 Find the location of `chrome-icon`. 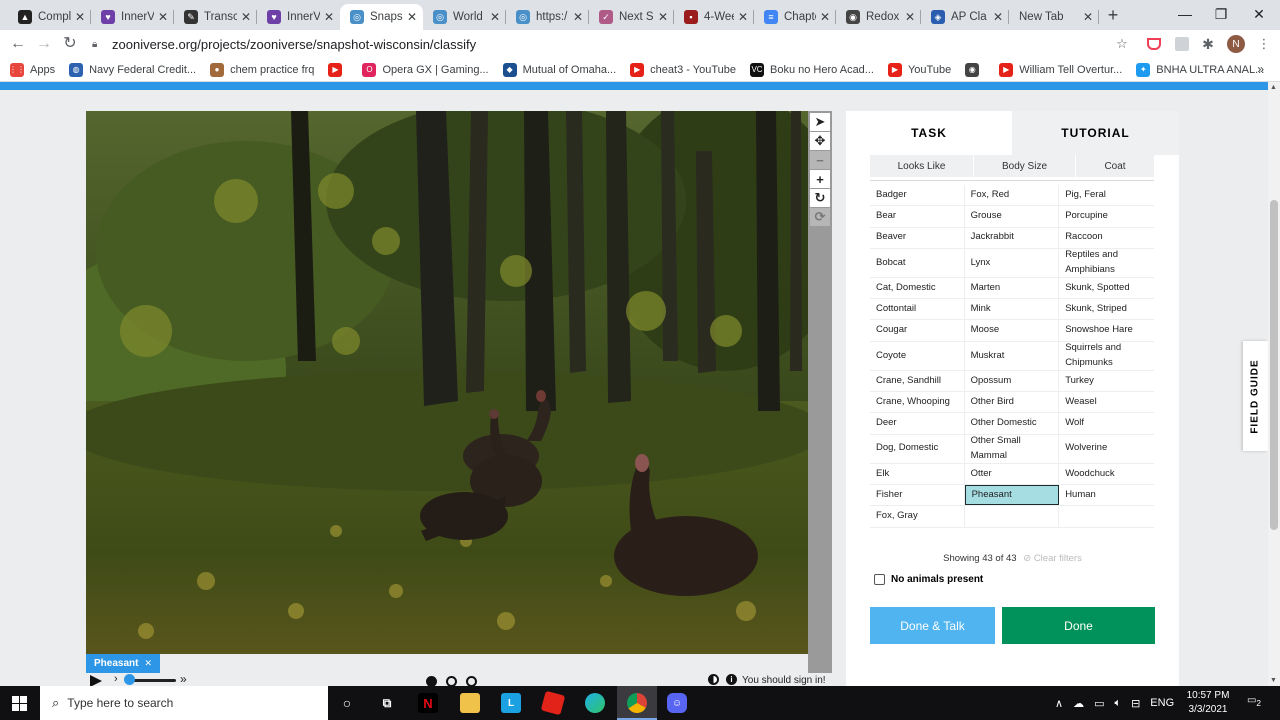

chrome-icon is located at coordinates (637, 703).